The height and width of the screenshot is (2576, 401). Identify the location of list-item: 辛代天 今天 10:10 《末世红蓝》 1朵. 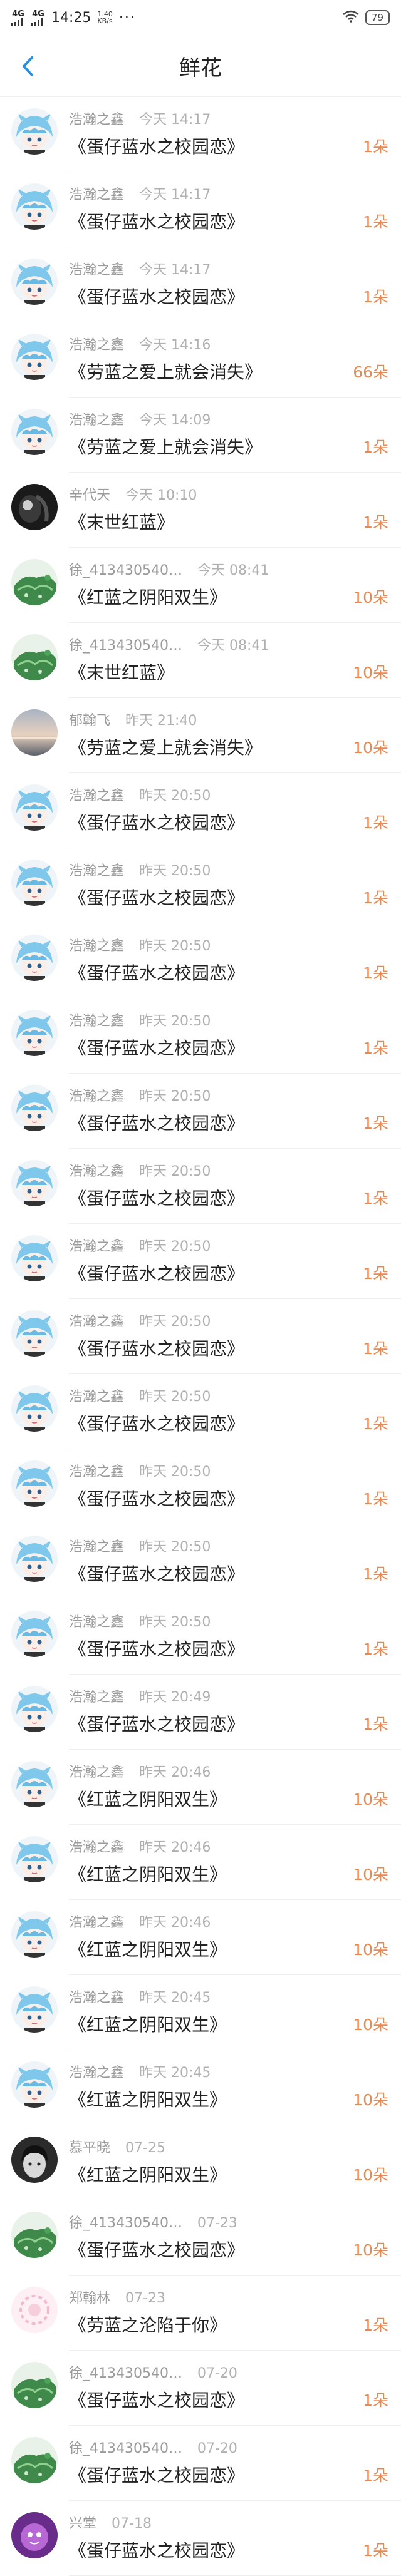
(200, 510).